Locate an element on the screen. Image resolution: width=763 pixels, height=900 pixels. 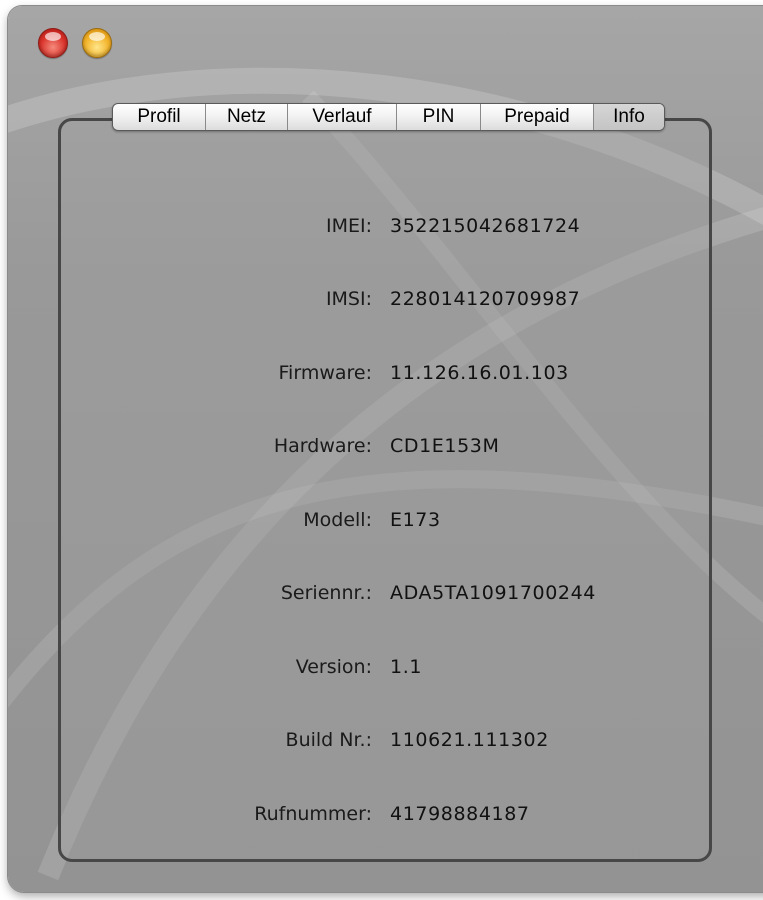
seriennr-label: Seriennr.: is located at coordinates (326, 593).